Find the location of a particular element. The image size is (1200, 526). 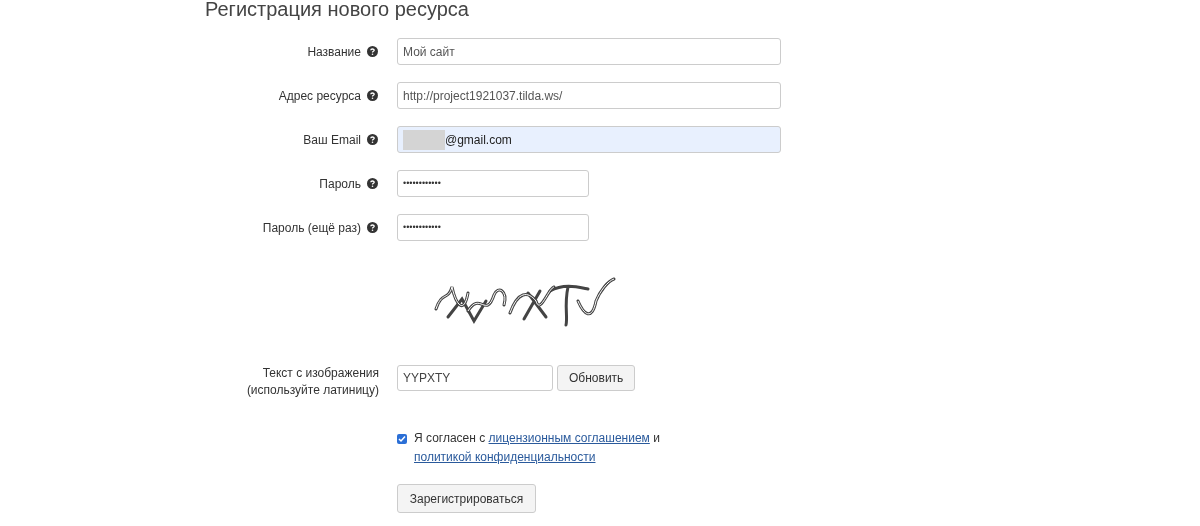

input-field: @gmail.com is located at coordinates (589, 139).